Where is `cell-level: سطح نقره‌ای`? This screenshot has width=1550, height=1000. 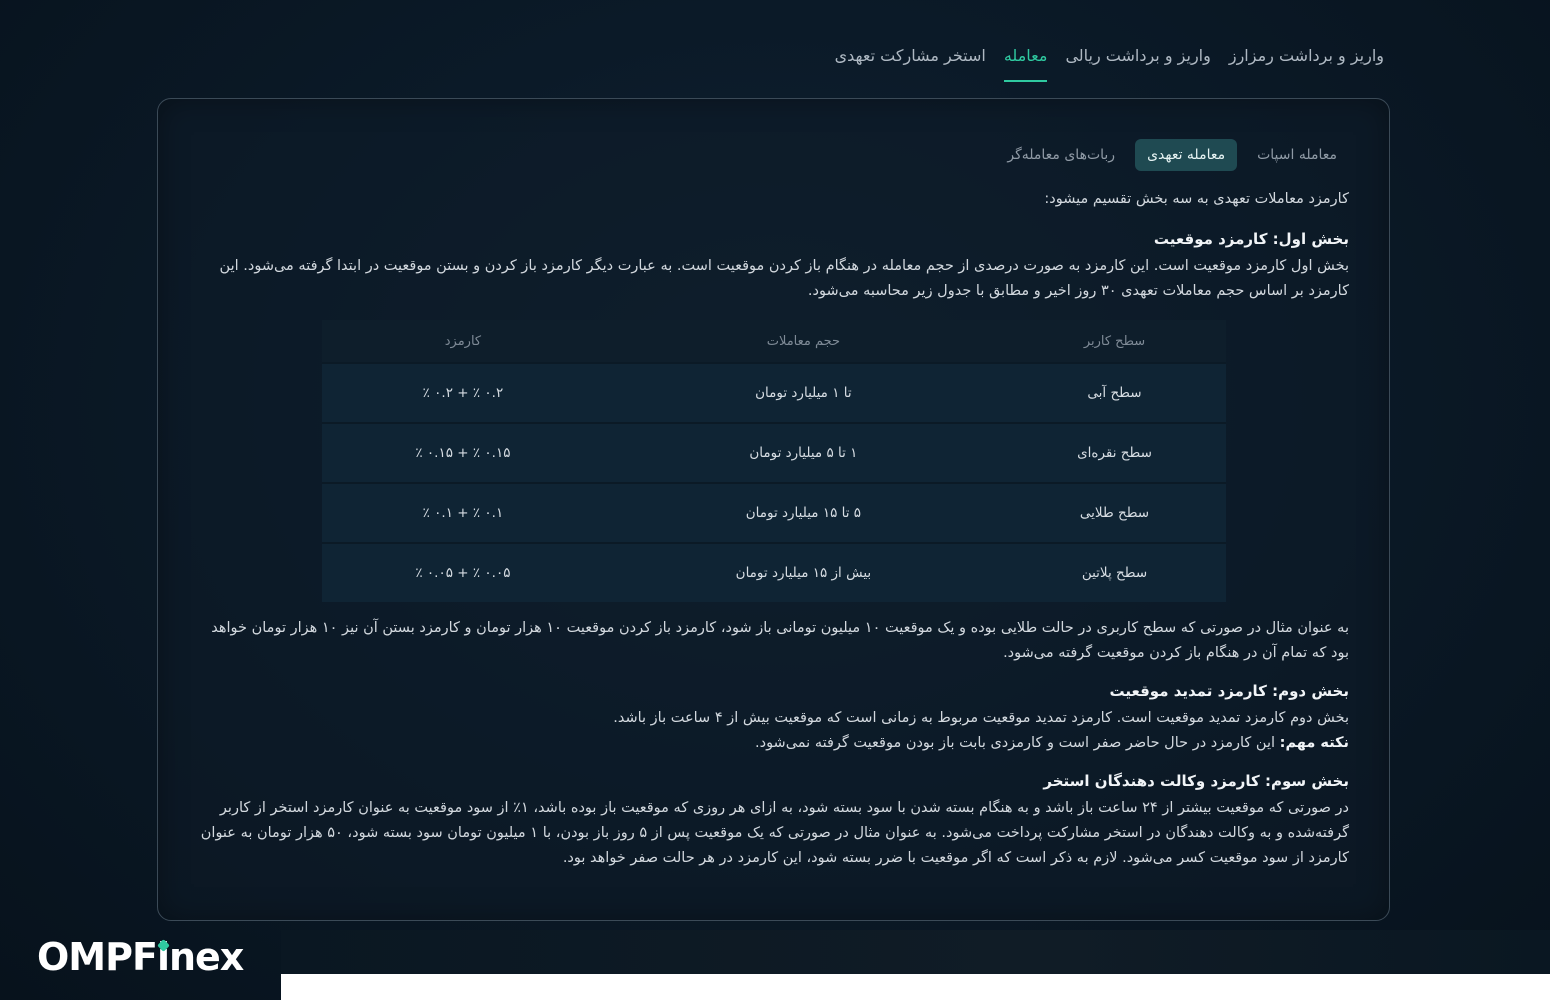 cell-level: سطح نقره‌ای is located at coordinates (1114, 452).